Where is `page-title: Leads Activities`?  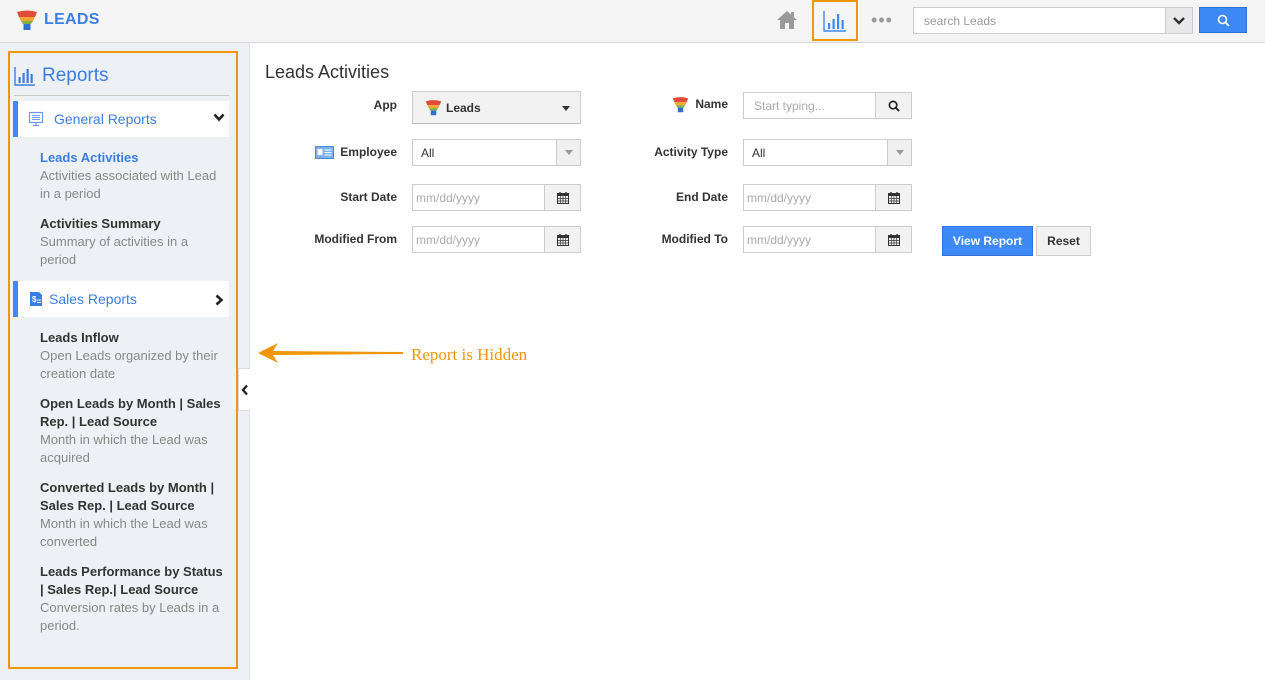 page-title: Leads Activities is located at coordinates (327, 72).